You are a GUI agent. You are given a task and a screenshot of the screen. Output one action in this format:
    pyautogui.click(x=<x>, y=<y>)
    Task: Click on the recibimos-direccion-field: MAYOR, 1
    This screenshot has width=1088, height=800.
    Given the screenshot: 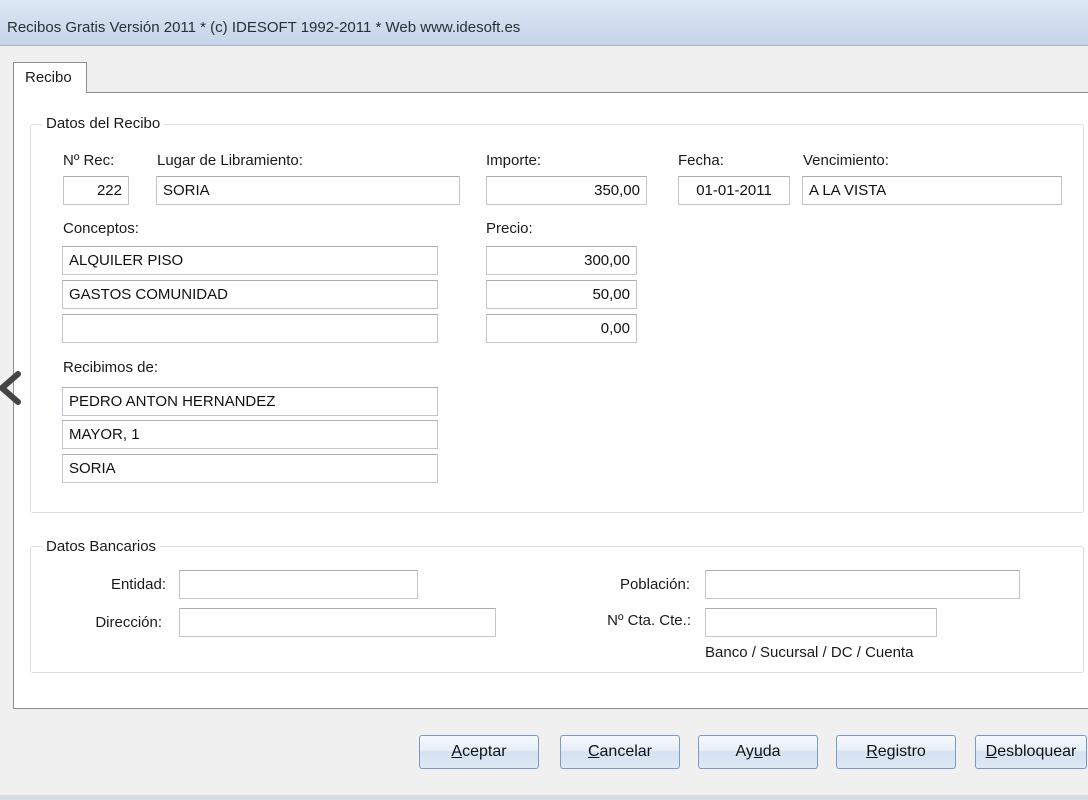 What is the action you would take?
    pyautogui.click(x=250, y=434)
    